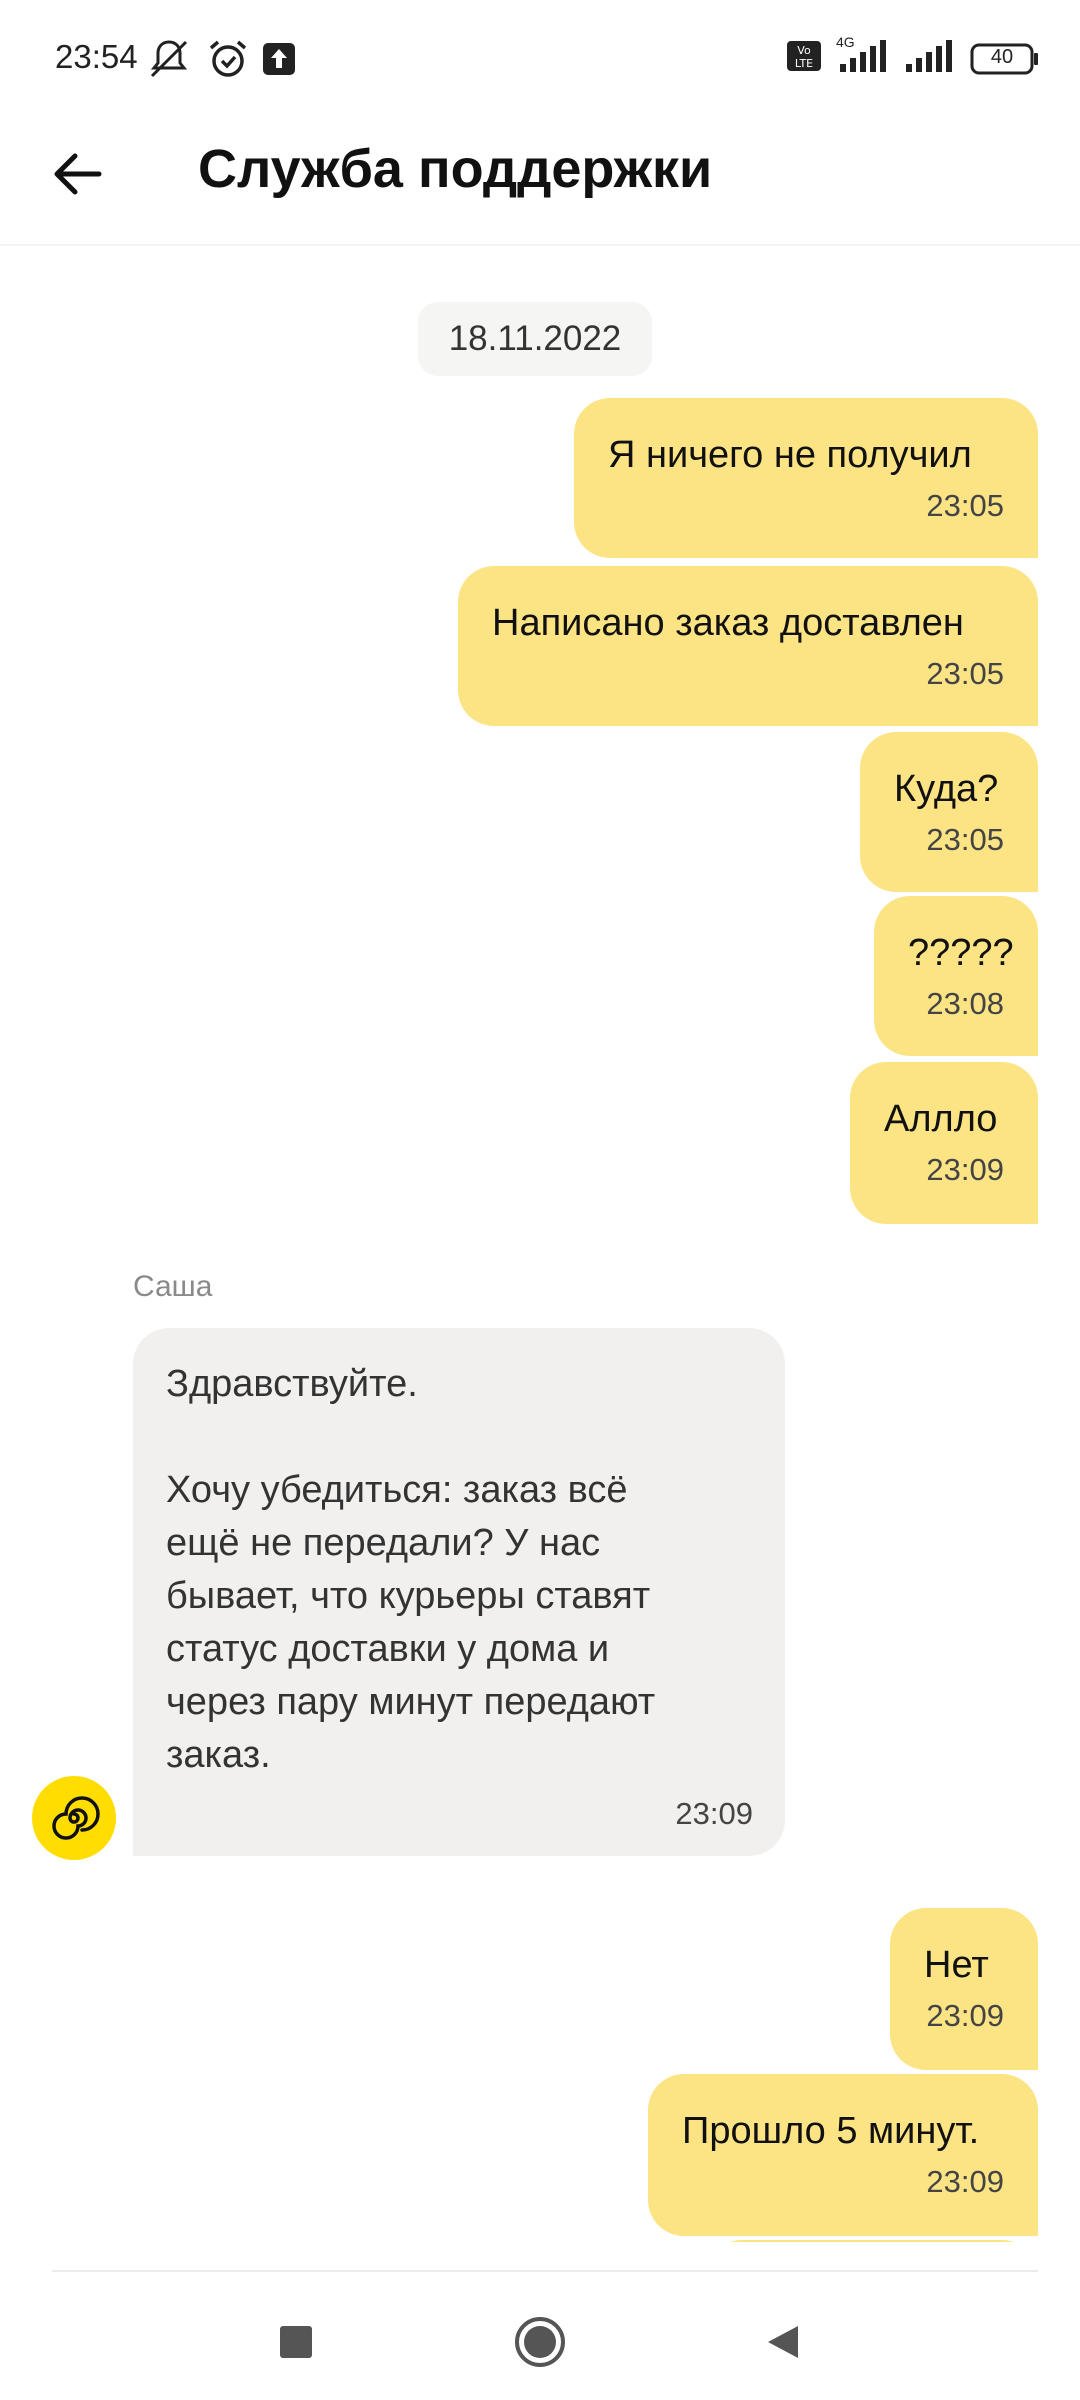 The width and height of the screenshot is (1080, 2400). What do you see at coordinates (455, 169) in the screenshot?
I see `page-title: Служба поддержки` at bounding box center [455, 169].